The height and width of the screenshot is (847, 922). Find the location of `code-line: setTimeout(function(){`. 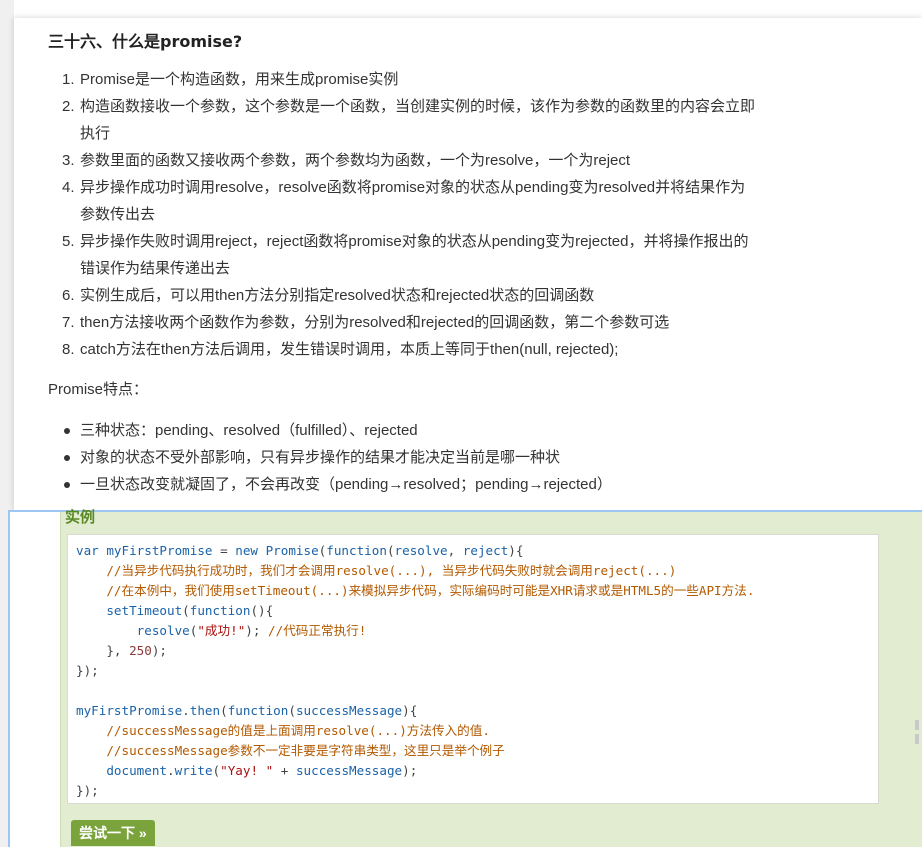

code-line: setTimeout(function(){ is located at coordinates (190, 610).